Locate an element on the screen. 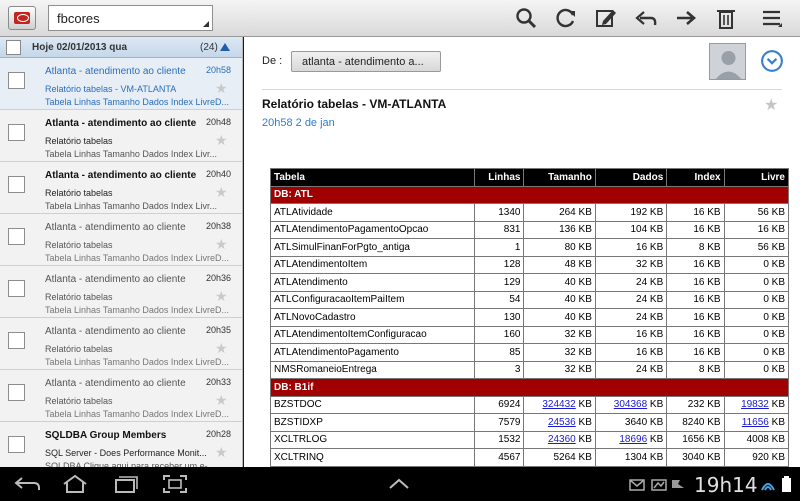 The height and width of the screenshot is (501, 800). avatar is located at coordinates (727, 61).